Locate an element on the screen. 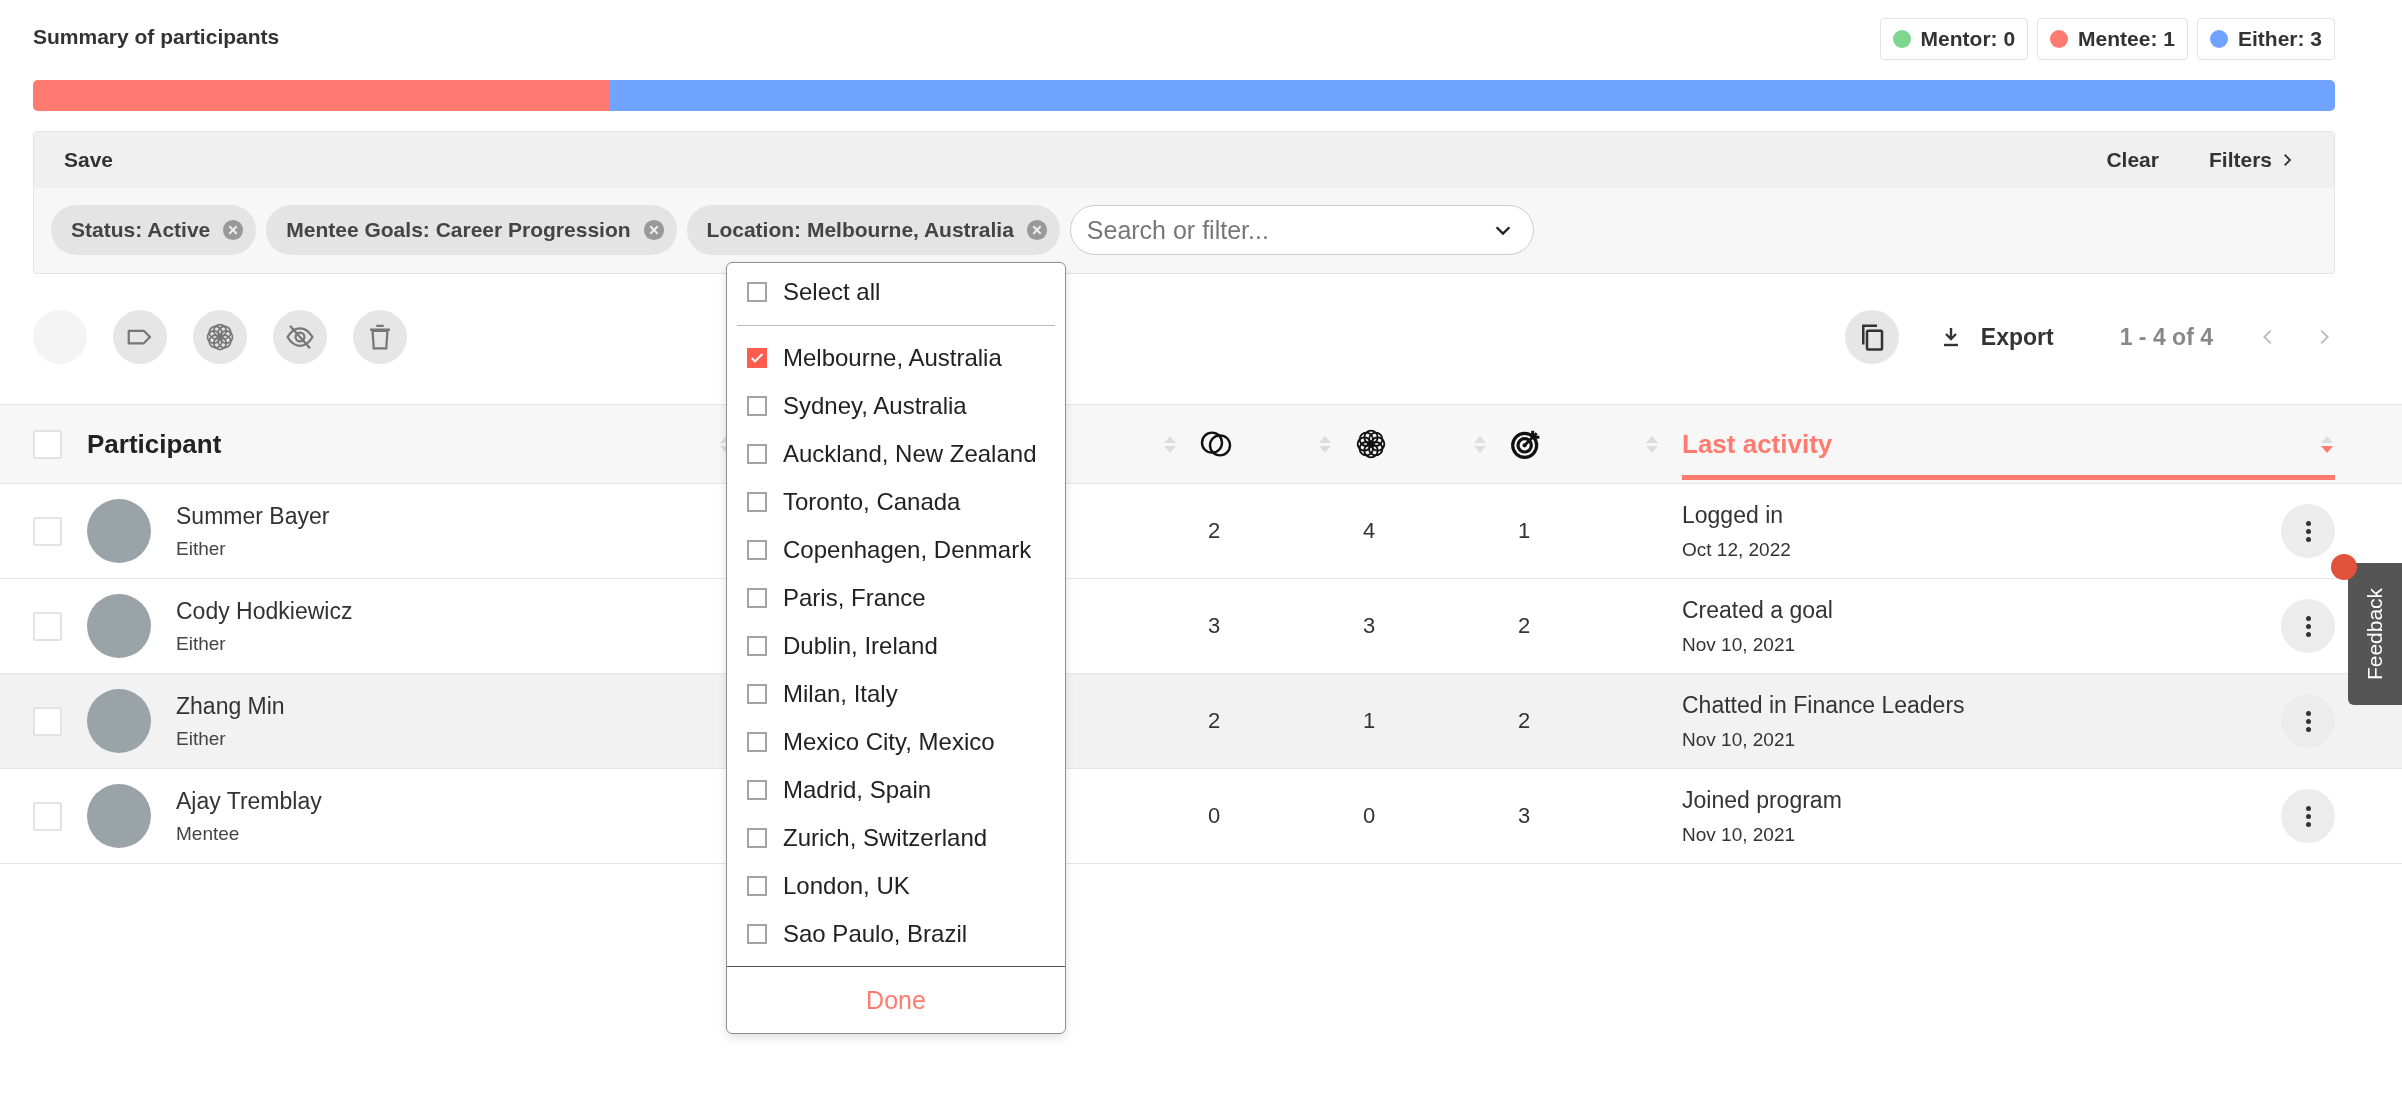  dropdown-option: Sydney, Australia is located at coordinates (896, 406).